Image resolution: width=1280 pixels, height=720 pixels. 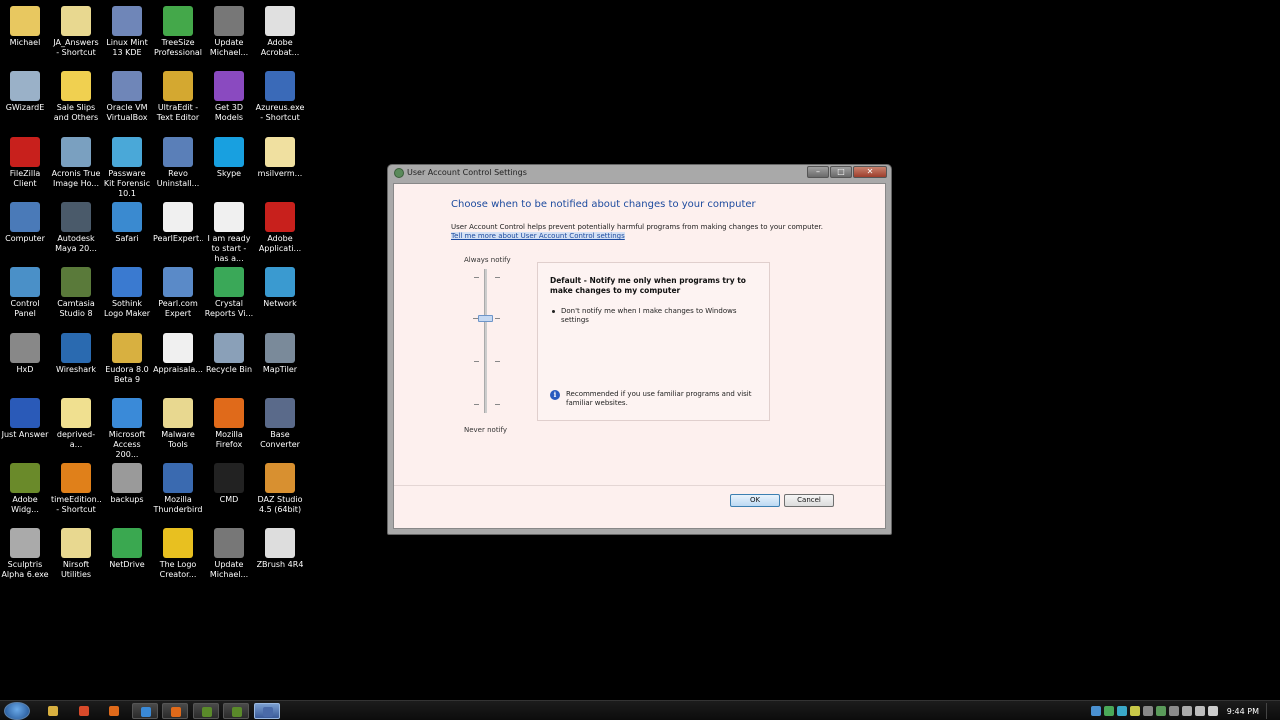 I want to click on notification-level-slider, so click(x=485, y=341).